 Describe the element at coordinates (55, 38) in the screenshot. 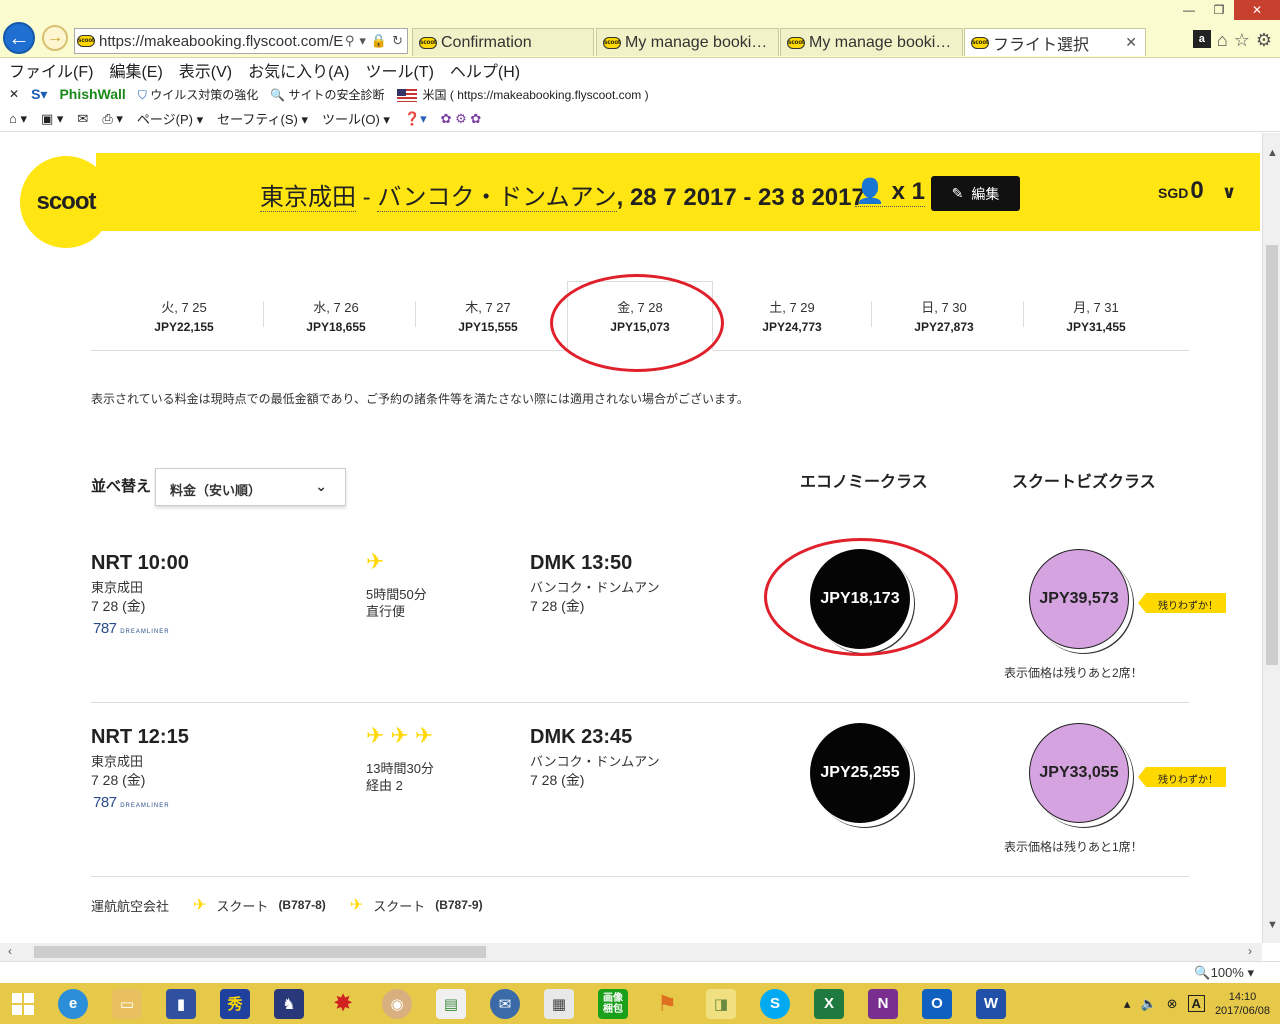

I see `forward-button: →` at that location.